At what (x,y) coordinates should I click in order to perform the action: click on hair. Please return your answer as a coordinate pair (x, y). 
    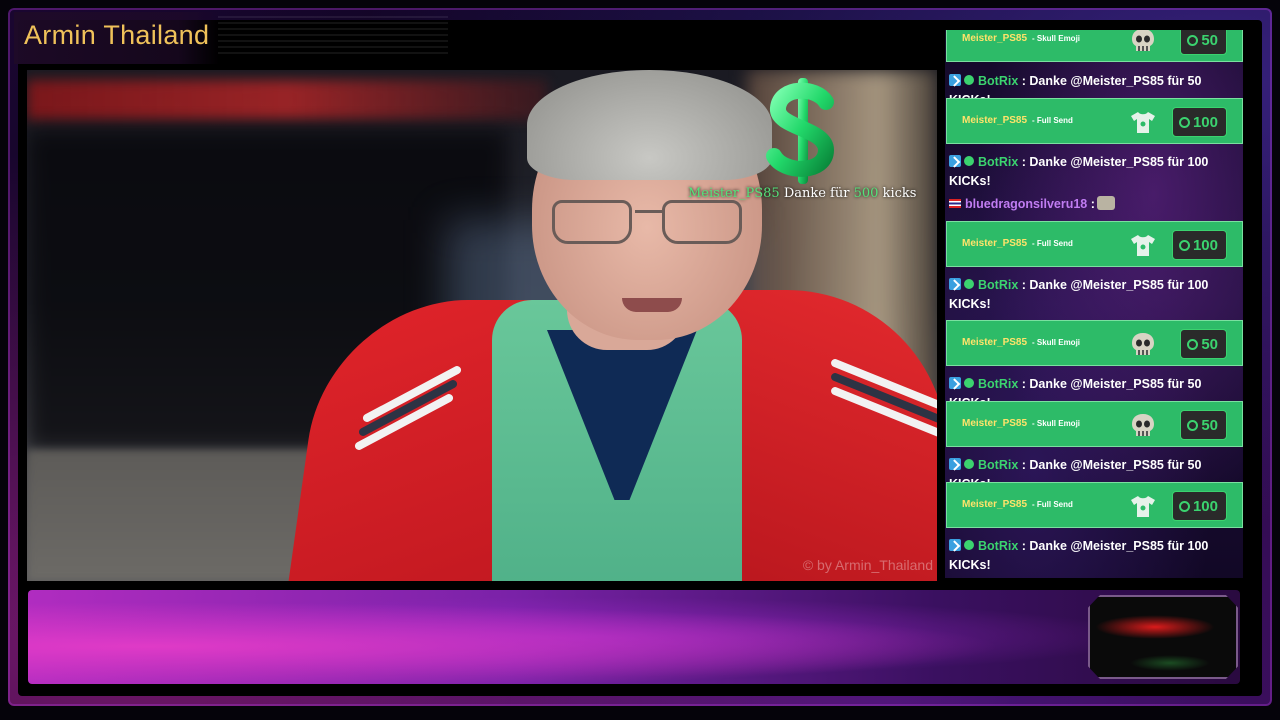
    Looking at the image, I should click on (649, 125).